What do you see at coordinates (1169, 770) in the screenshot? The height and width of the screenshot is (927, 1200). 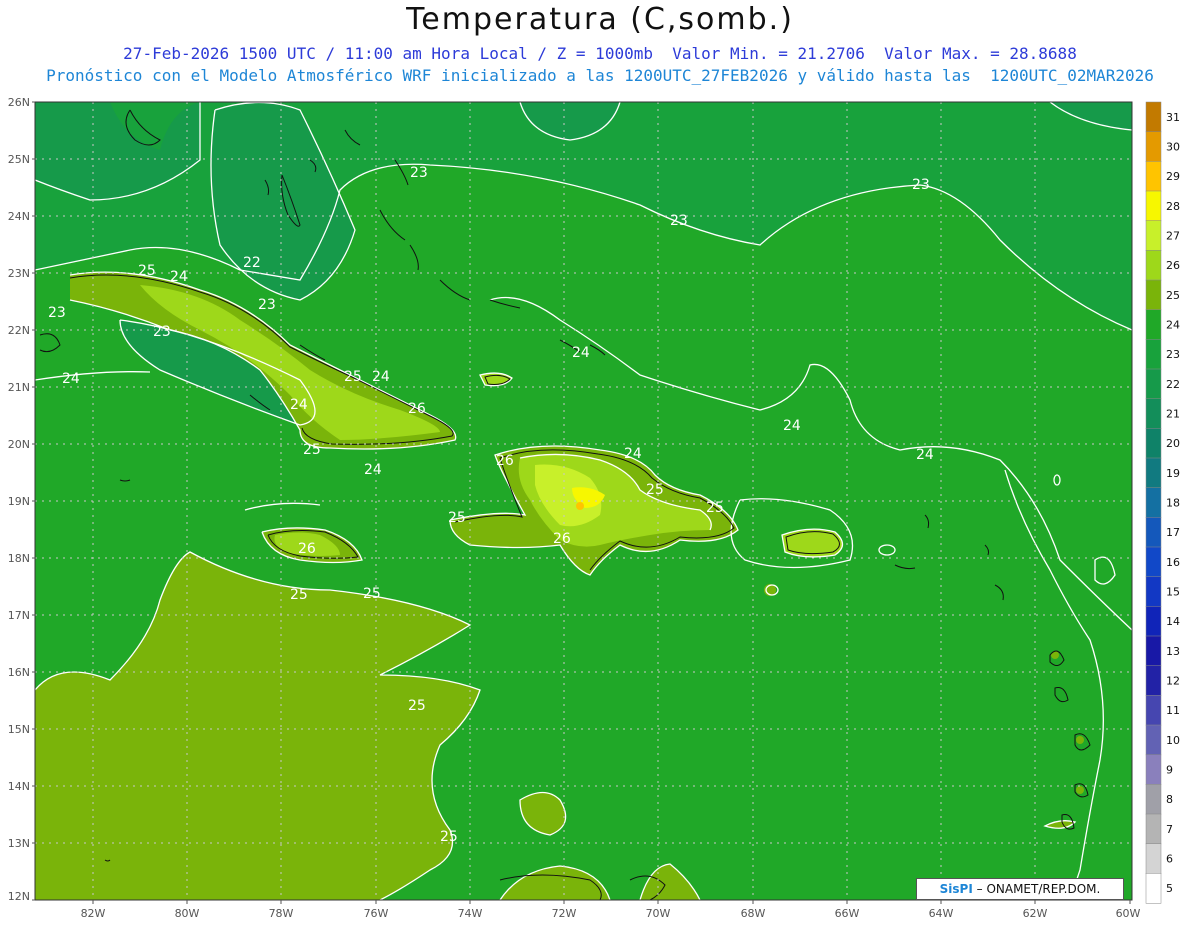 I see `colorbar-label: 9` at bounding box center [1169, 770].